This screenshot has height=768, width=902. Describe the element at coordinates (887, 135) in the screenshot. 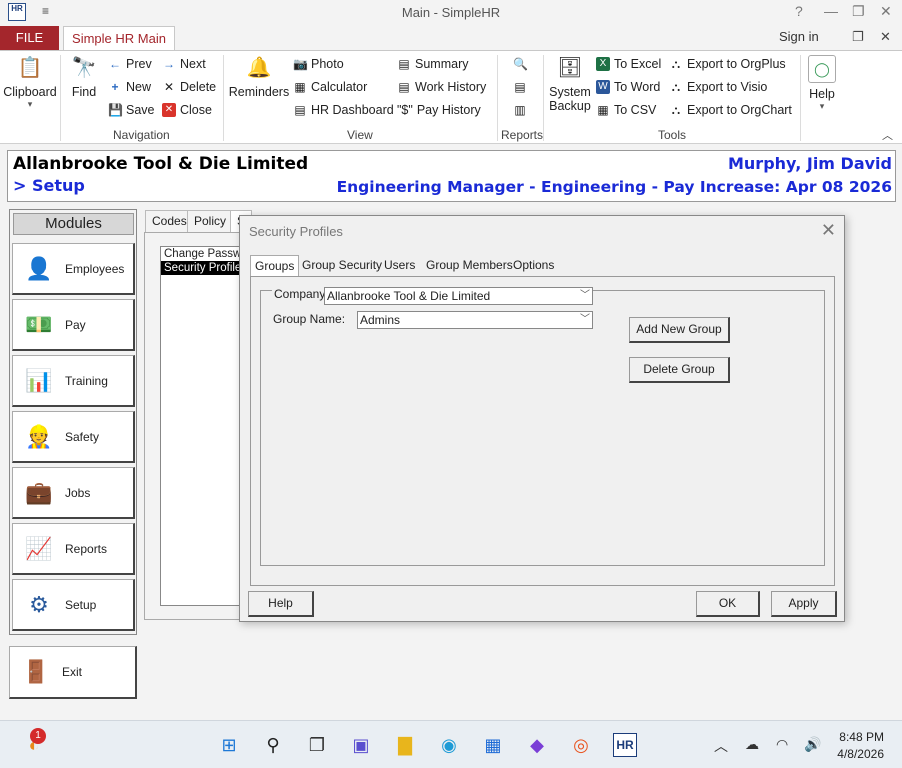

I see `collapse-ribbon-icon: ︿` at that location.